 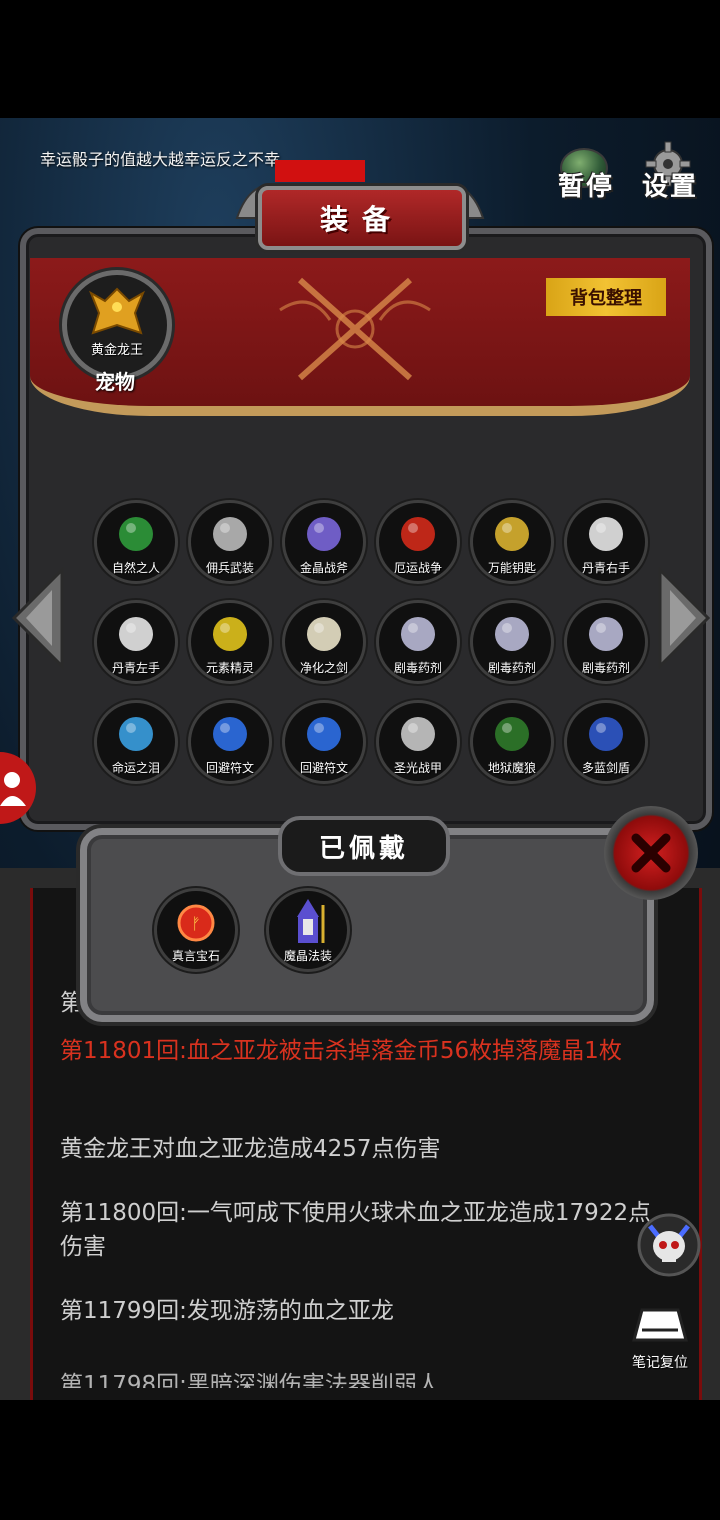 What do you see at coordinates (417, 568) in the screenshot?
I see `item-label: 厄运战争` at bounding box center [417, 568].